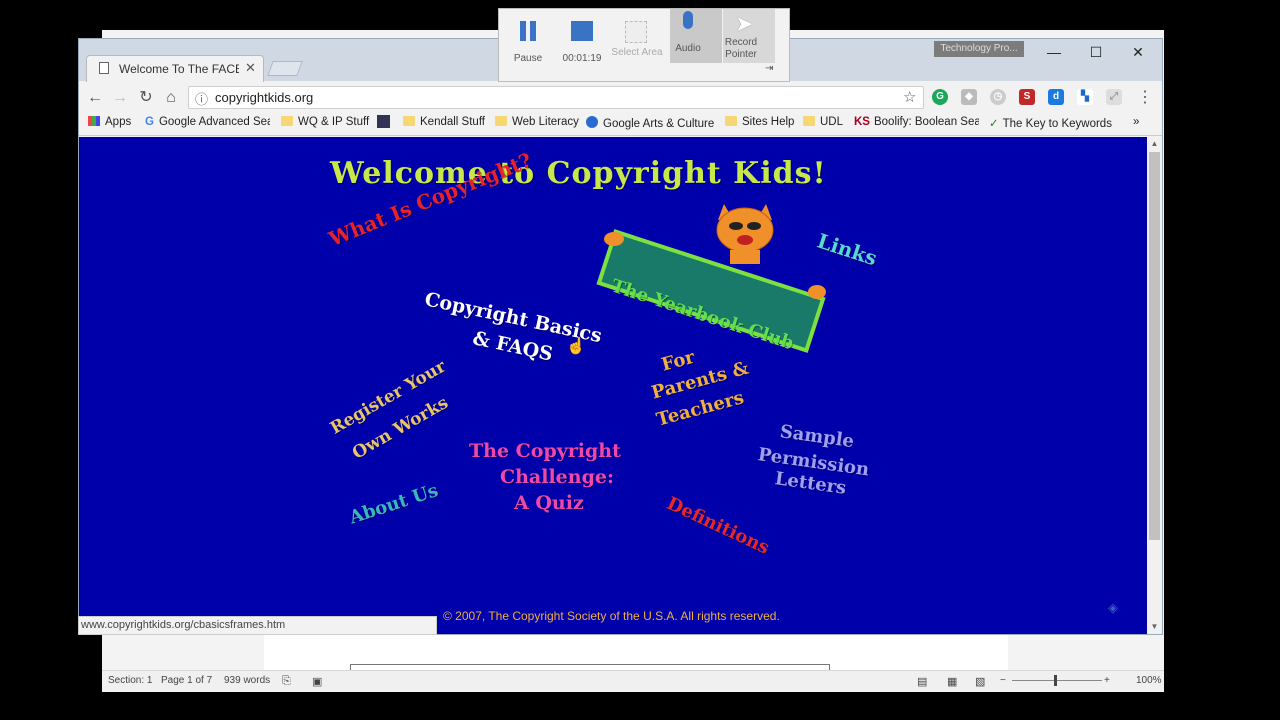 The width and height of the screenshot is (1280, 720). I want to click on bookmark-sites-help: Sites Help, so click(759, 122).